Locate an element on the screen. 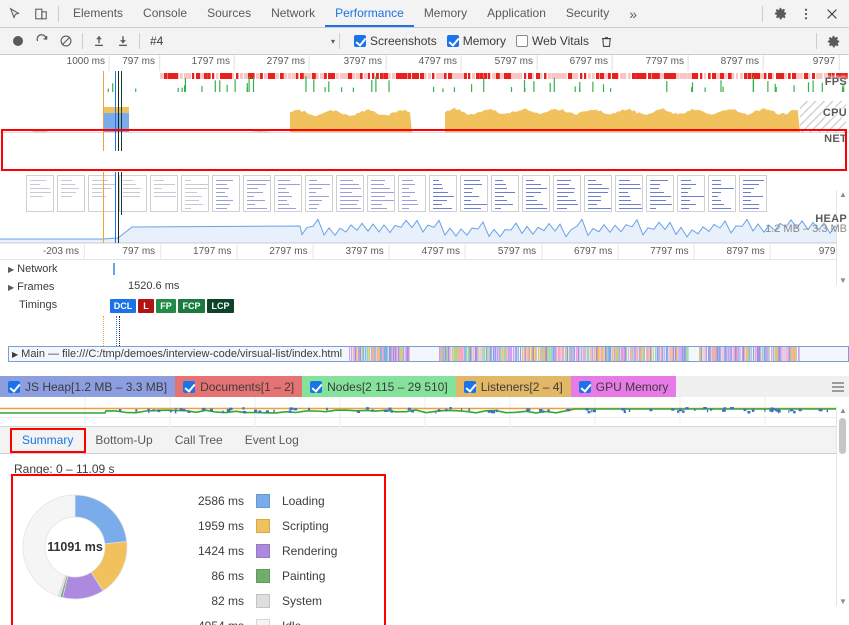 The image size is (849, 625). summary-legend-row: 86 ms Painting is located at coordinates (248, 575).